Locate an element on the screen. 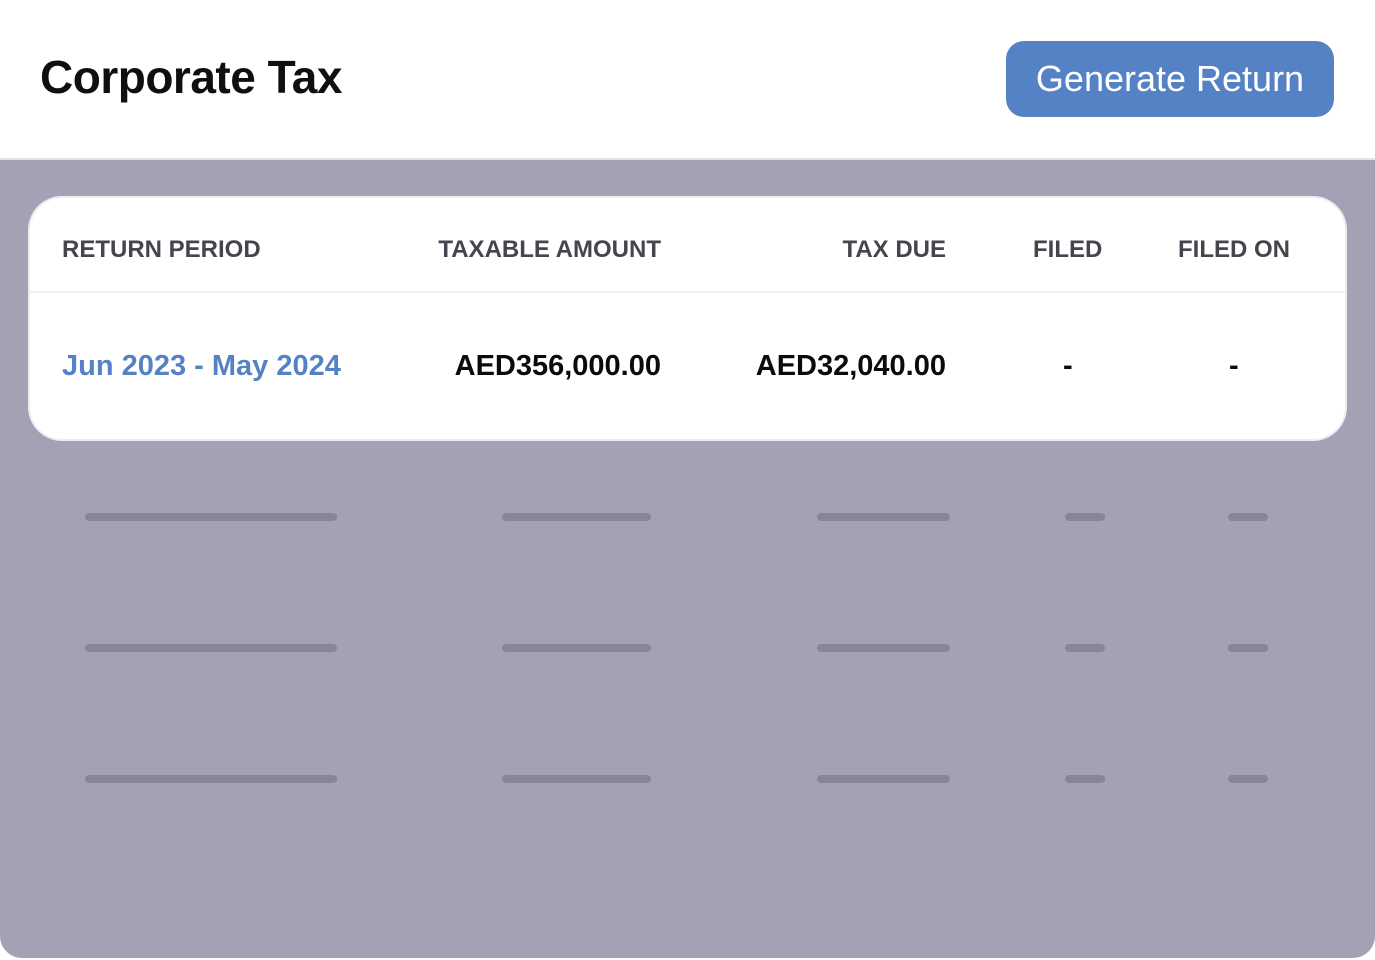 The width and height of the screenshot is (1375, 960). taxable-amount-cell: AED356,000.00 is located at coordinates (557, 366).